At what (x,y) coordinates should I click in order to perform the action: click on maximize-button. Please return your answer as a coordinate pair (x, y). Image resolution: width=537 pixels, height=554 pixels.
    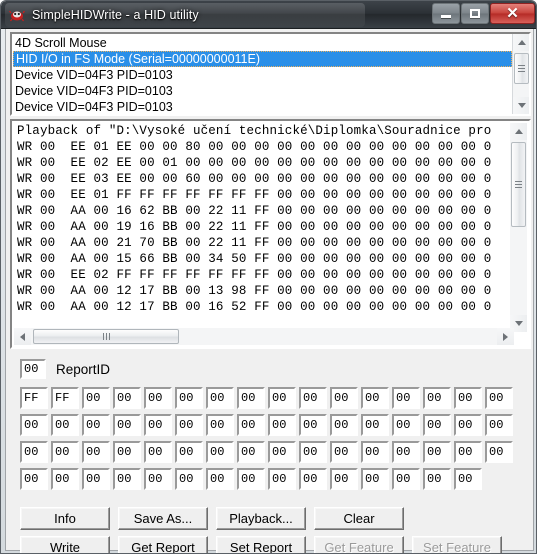
    Looking at the image, I should click on (475, 13).